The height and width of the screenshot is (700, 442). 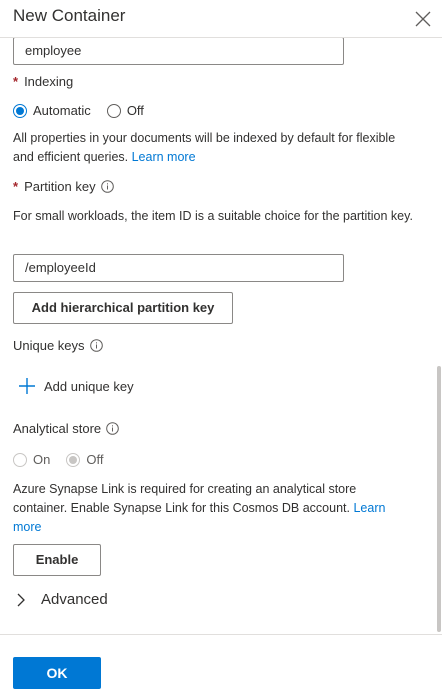 I want to click on analytical-store-label-text: Analytical store, so click(x=57, y=428).